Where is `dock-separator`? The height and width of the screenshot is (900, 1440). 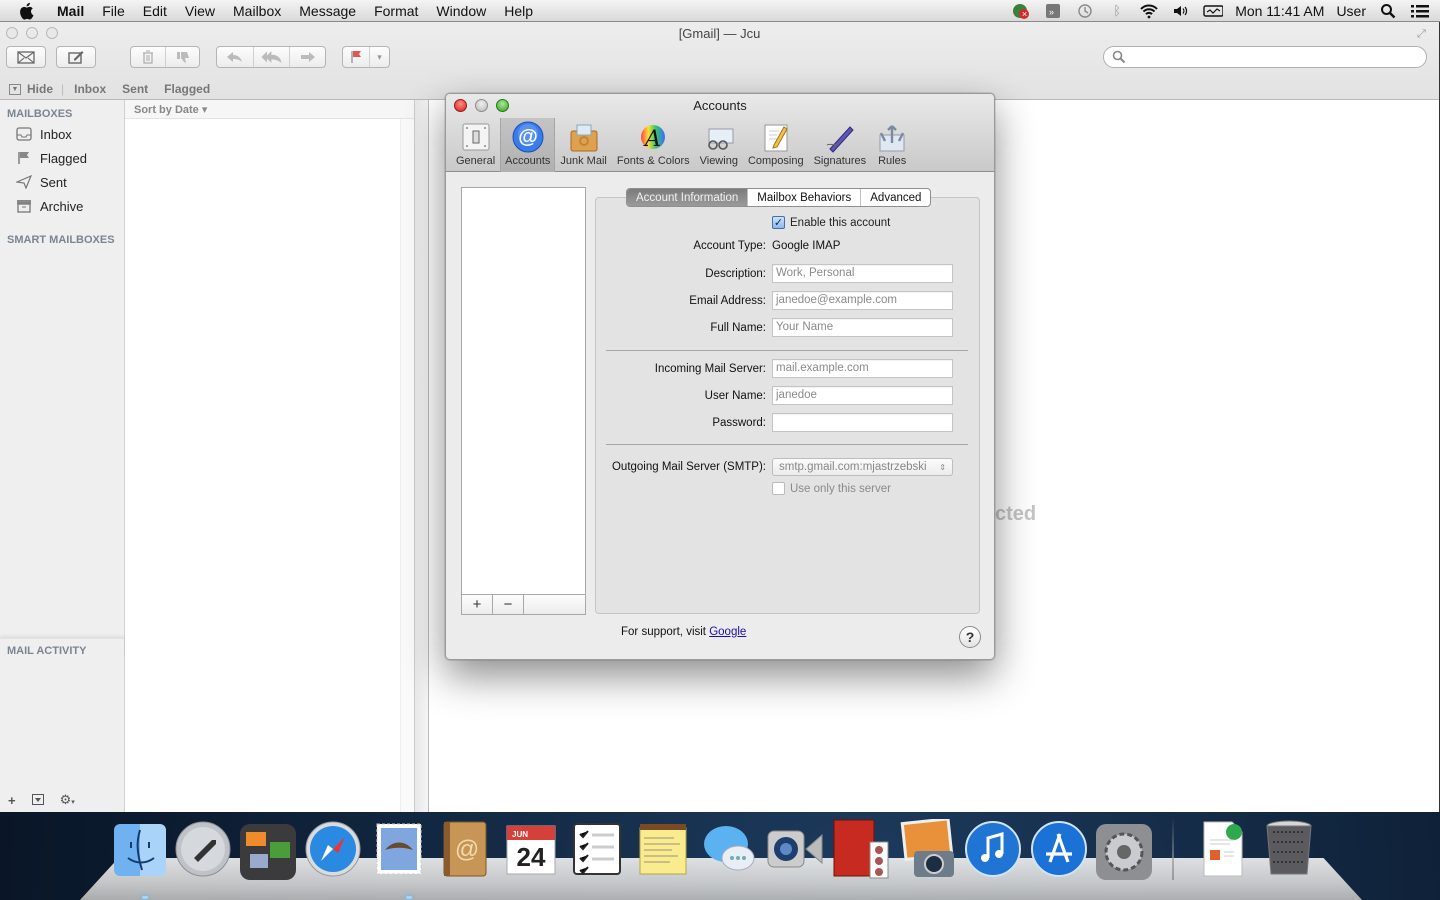 dock-separator is located at coordinates (1173, 849).